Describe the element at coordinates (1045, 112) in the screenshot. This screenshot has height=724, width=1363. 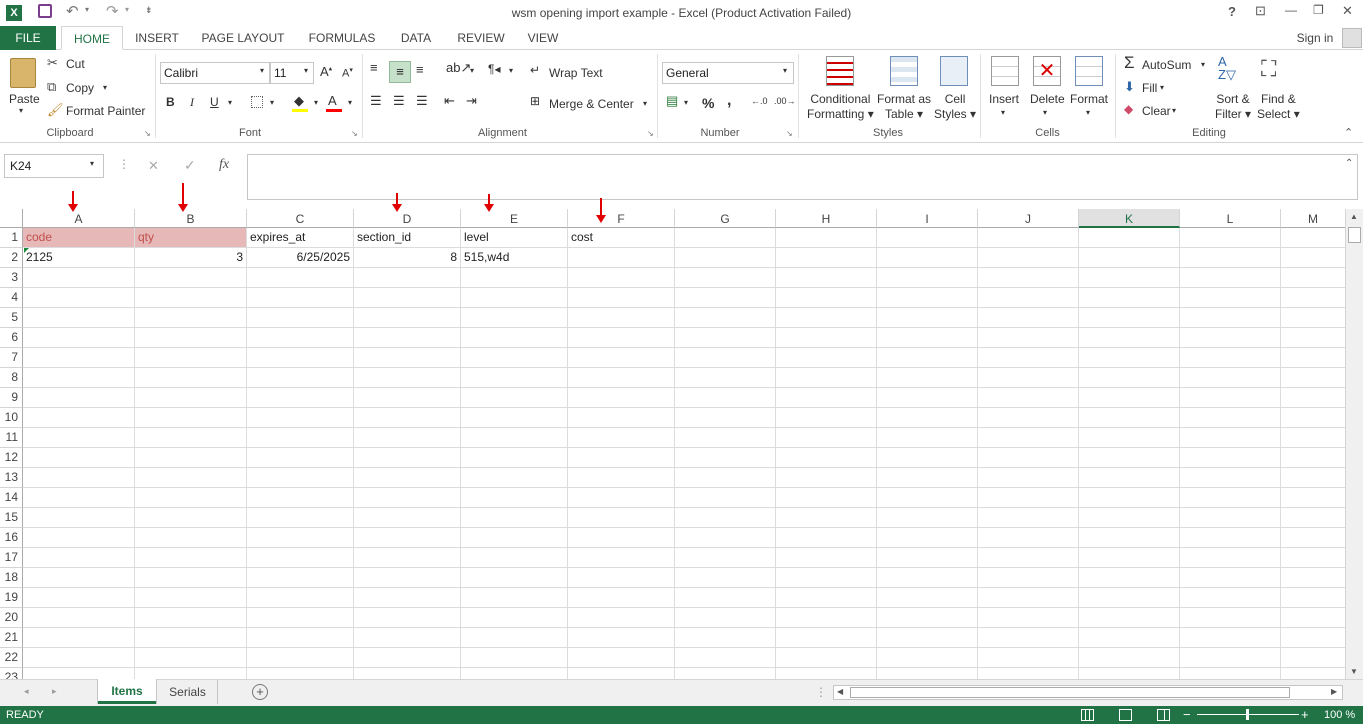
I see `delete-dropdown-icon: ▾` at that location.